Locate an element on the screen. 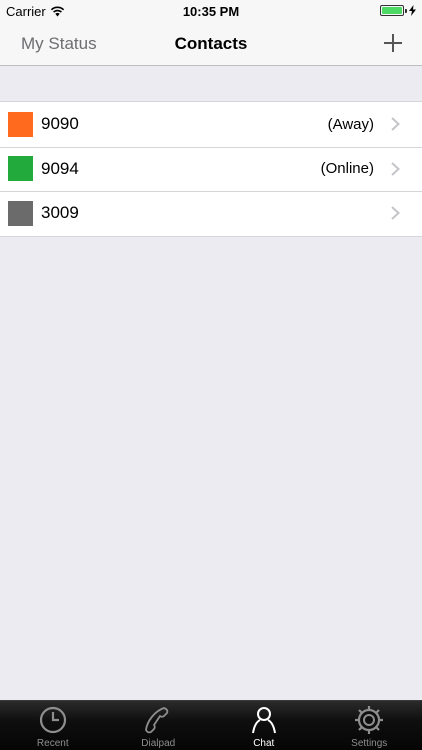 This screenshot has height=750, width=422. battery-icon is located at coordinates (392, 10).